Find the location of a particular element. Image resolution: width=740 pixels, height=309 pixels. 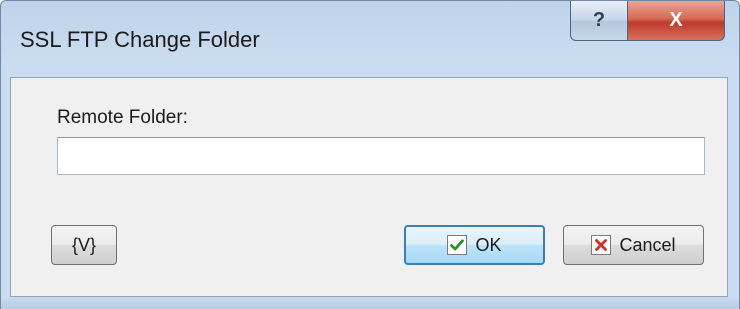

variables-button: {V} is located at coordinates (84, 245).